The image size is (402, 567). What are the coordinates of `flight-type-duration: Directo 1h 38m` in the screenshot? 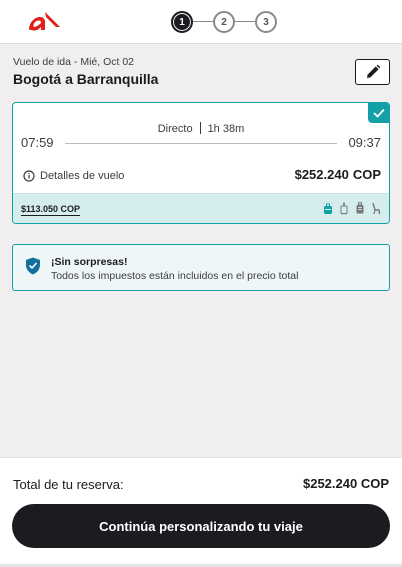 It's located at (201, 128).